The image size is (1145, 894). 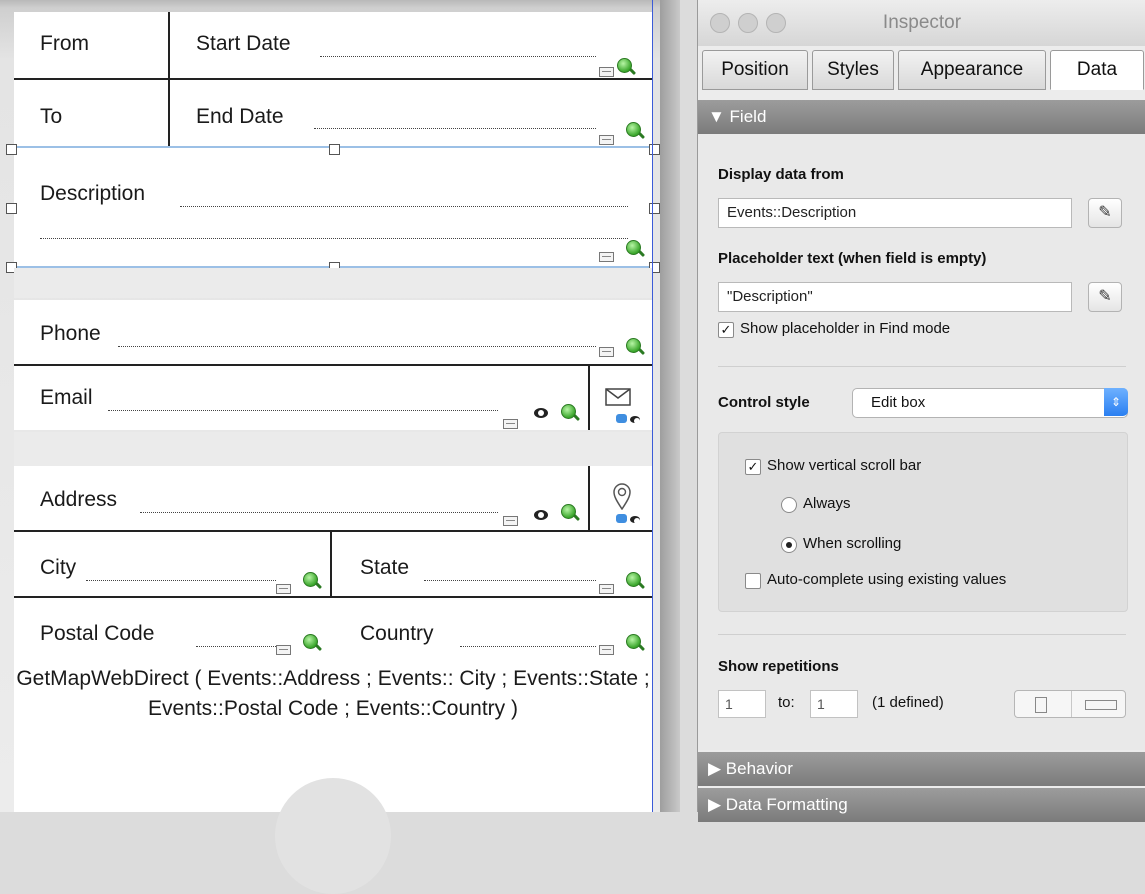 What do you see at coordinates (921, 805) in the screenshot?
I see `data-formatting-section-header: ▶ Data Formatting` at bounding box center [921, 805].